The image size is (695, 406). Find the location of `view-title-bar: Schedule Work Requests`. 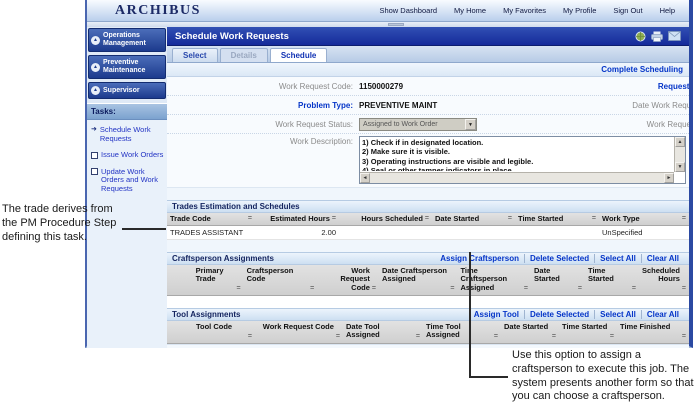

view-title-bar: Schedule Work Requests is located at coordinates (428, 36).